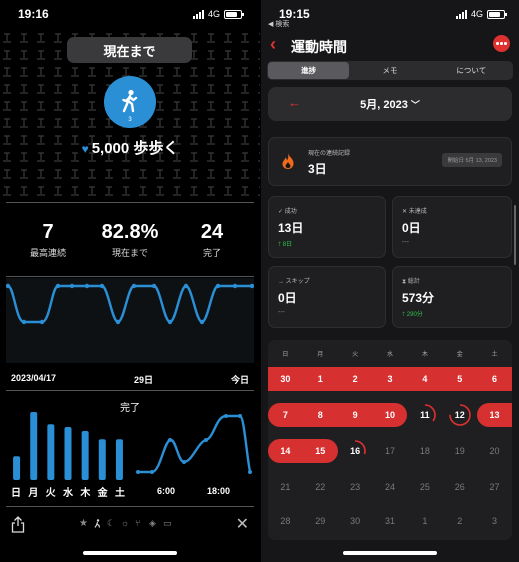 The image size is (519, 562). Describe the element at coordinates (459, 487) in the screenshot. I see `calendar-day: 26` at that location.